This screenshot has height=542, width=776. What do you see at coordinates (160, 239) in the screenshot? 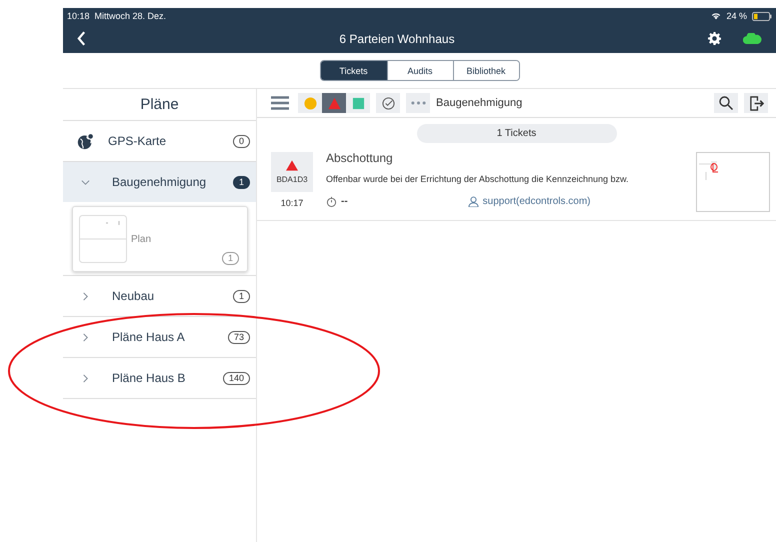
I see `plan-card: Plan 1` at bounding box center [160, 239].